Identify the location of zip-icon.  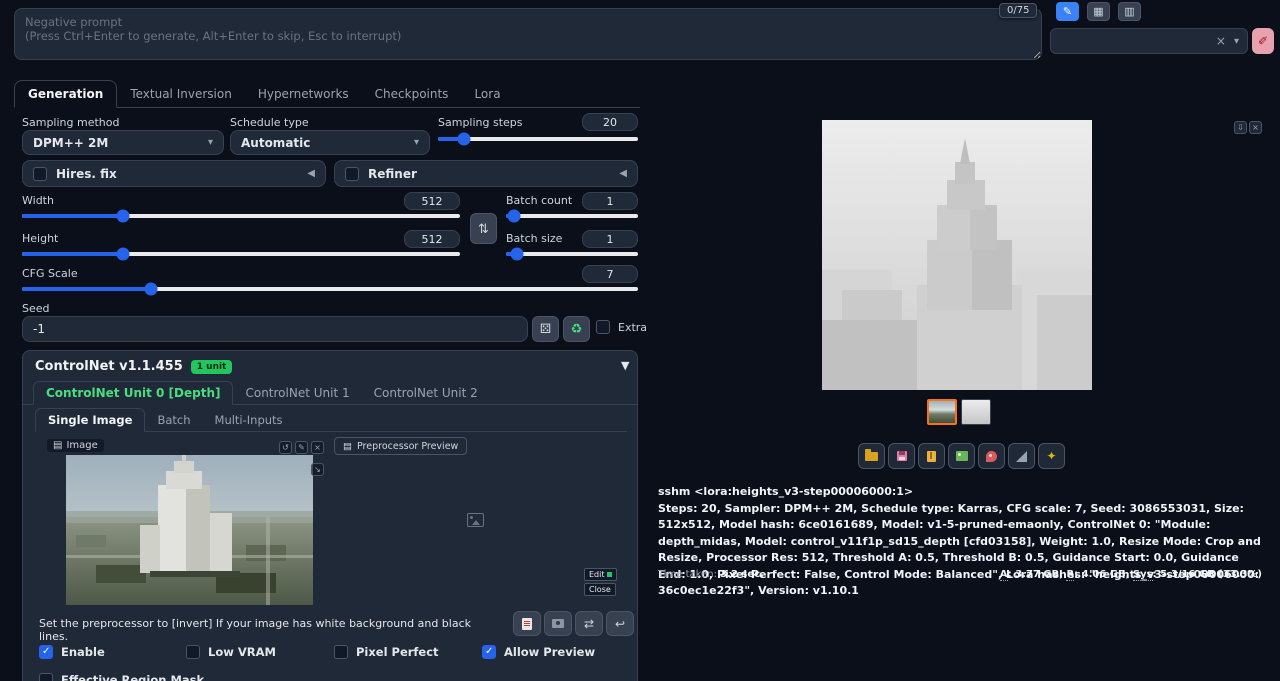
(931, 456).